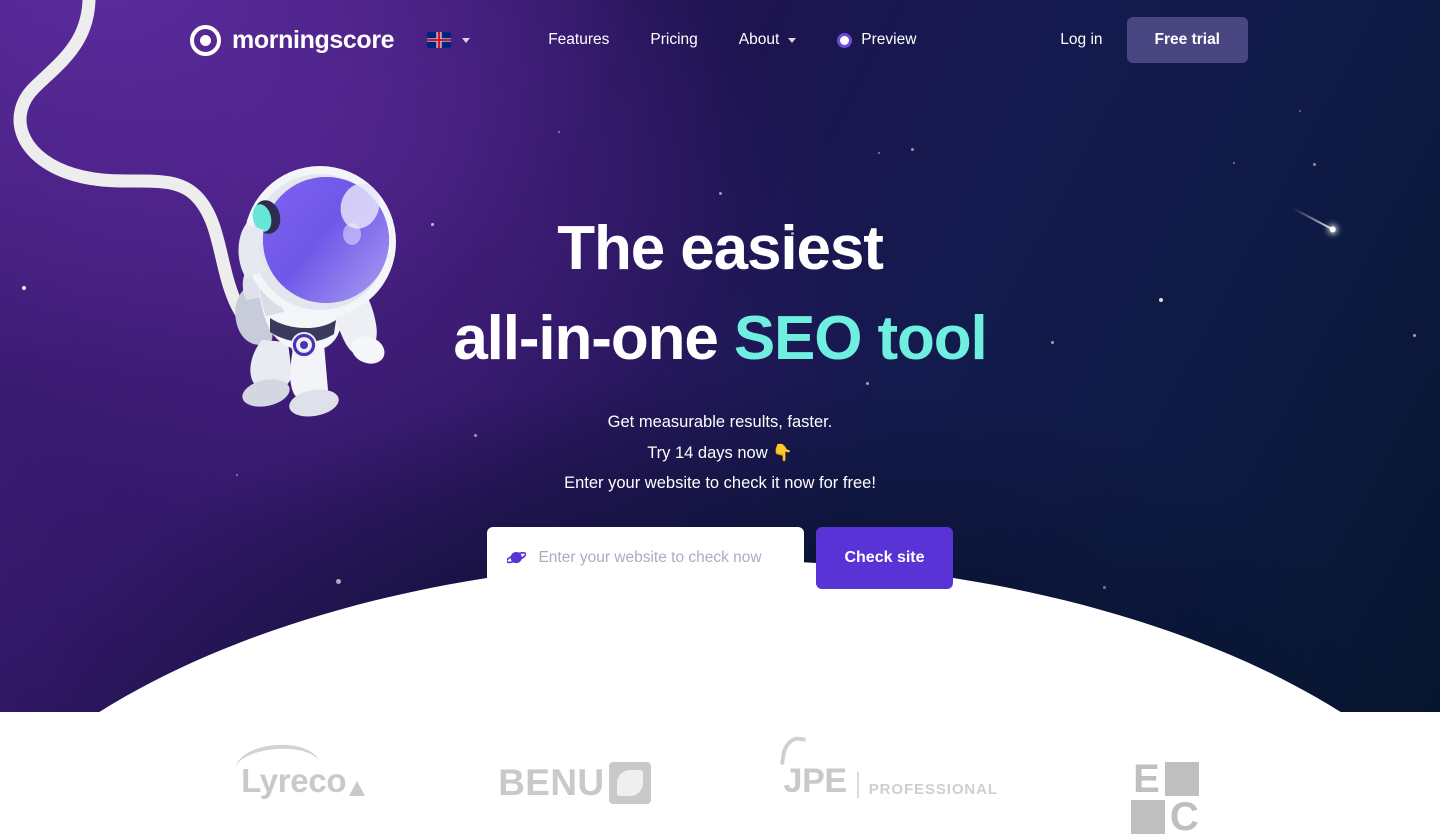  What do you see at coordinates (1081, 40) in the screenshot?
I see `login-link: Log in` at bounding box center [1081, 40].